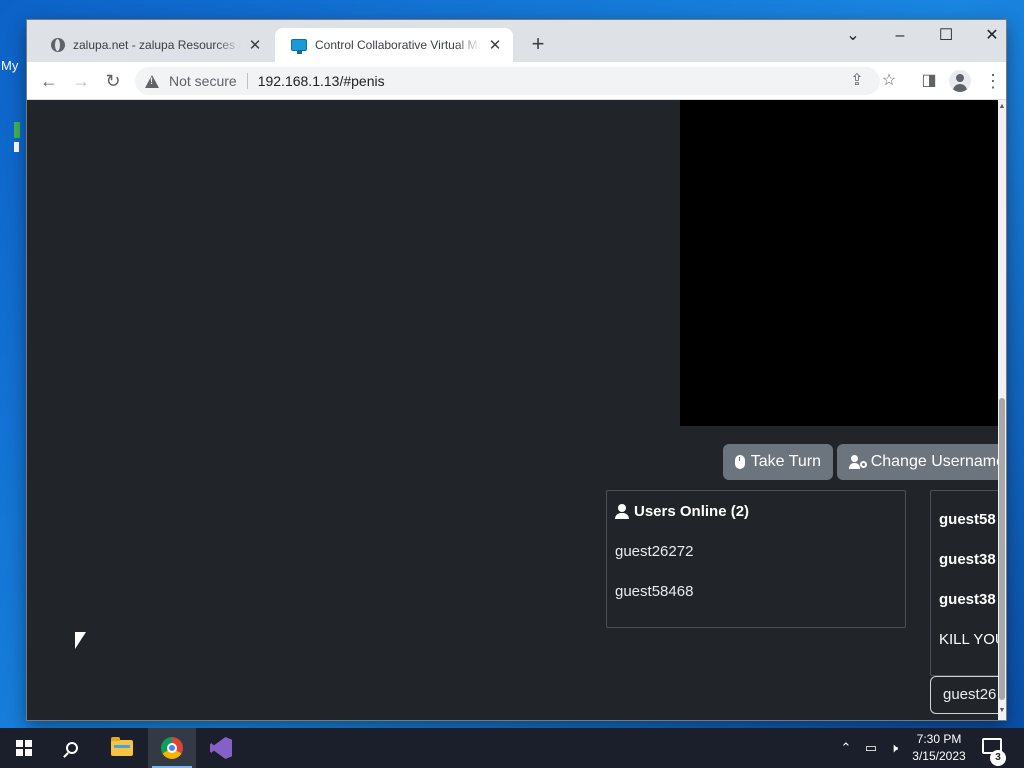 Image resolution: width=1024 pixels, height=768 pixels. Describe the element at coordinates (929, 81) in the screenshot. I see `side-panel-icon: ◨` at that location.